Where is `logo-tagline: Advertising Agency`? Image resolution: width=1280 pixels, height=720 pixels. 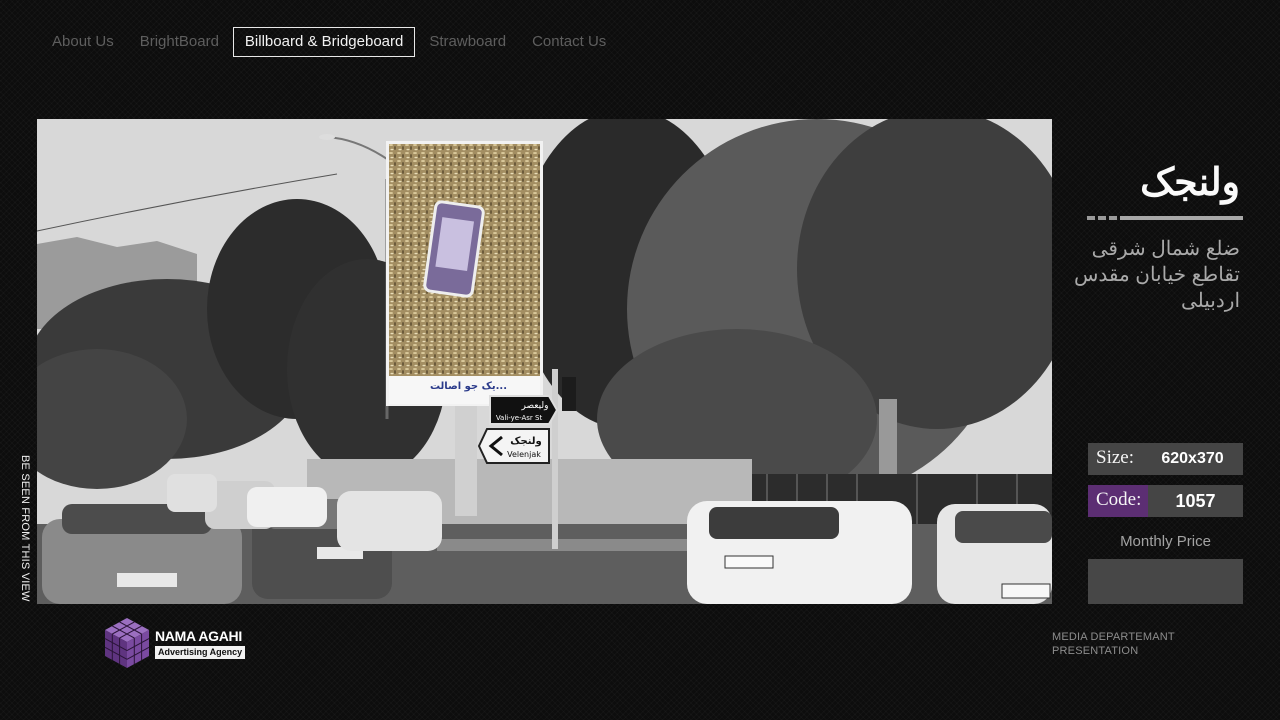
logo-tagline: Advertising Agency is located at coordinates (200, 652).